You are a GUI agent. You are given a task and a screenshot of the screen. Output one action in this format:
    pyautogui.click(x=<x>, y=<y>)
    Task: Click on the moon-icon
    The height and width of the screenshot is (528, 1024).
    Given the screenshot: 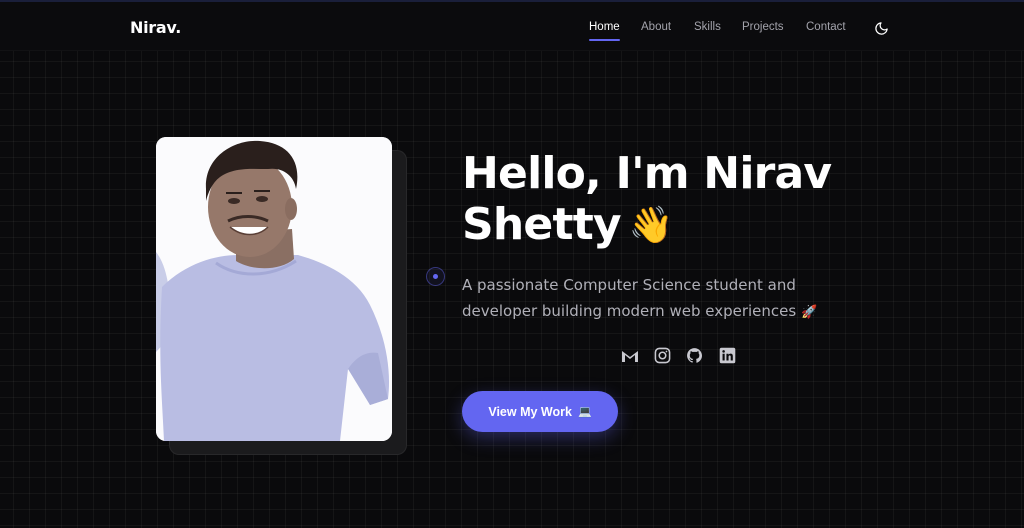 What is the action you would take?
    pyautogui.click(x=881, y=28)
    